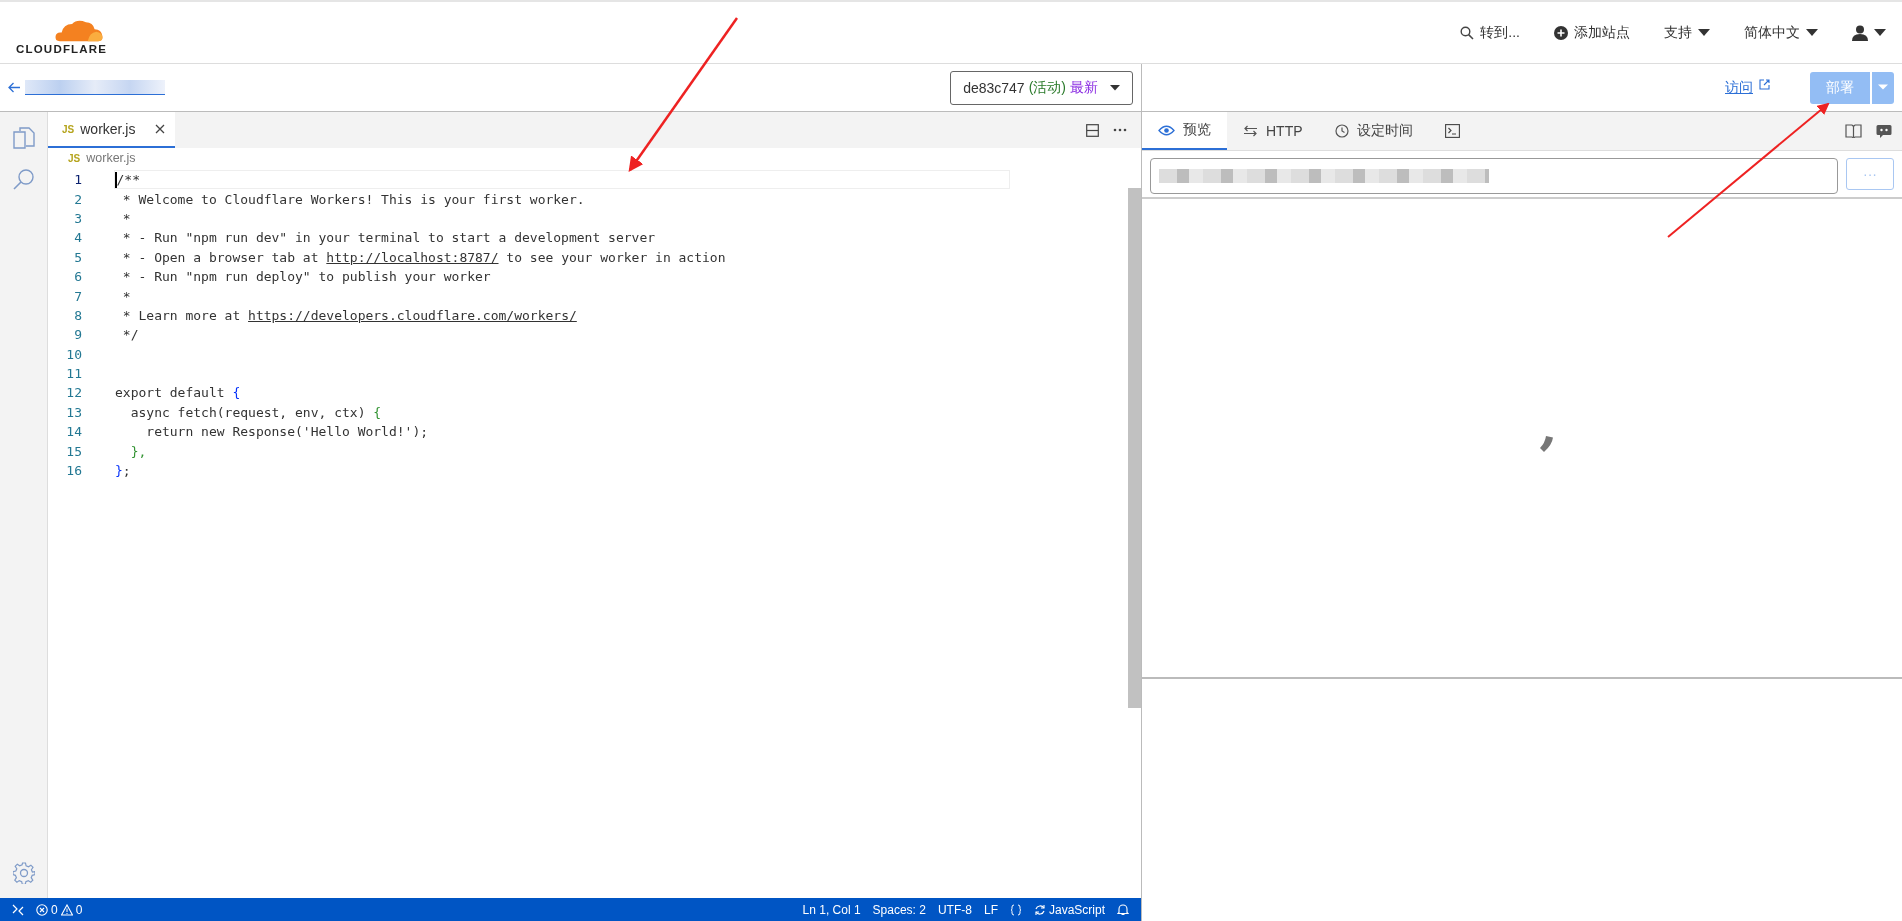 The height and width of the screenshot is (921, 1902). Describe the element at coordinates (1184, 131) in the screenshot. I see `panel-tab: 预览` at that location.